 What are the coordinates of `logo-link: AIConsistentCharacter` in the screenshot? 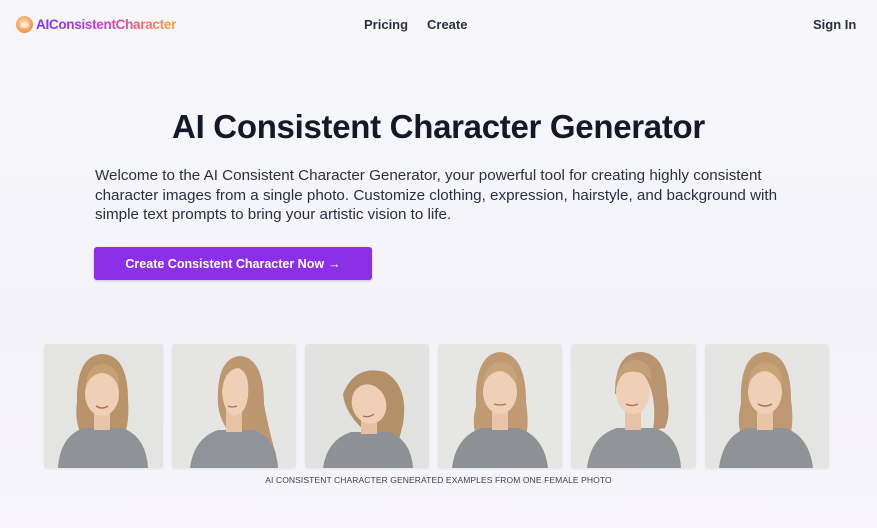 It's located at (96, 24).